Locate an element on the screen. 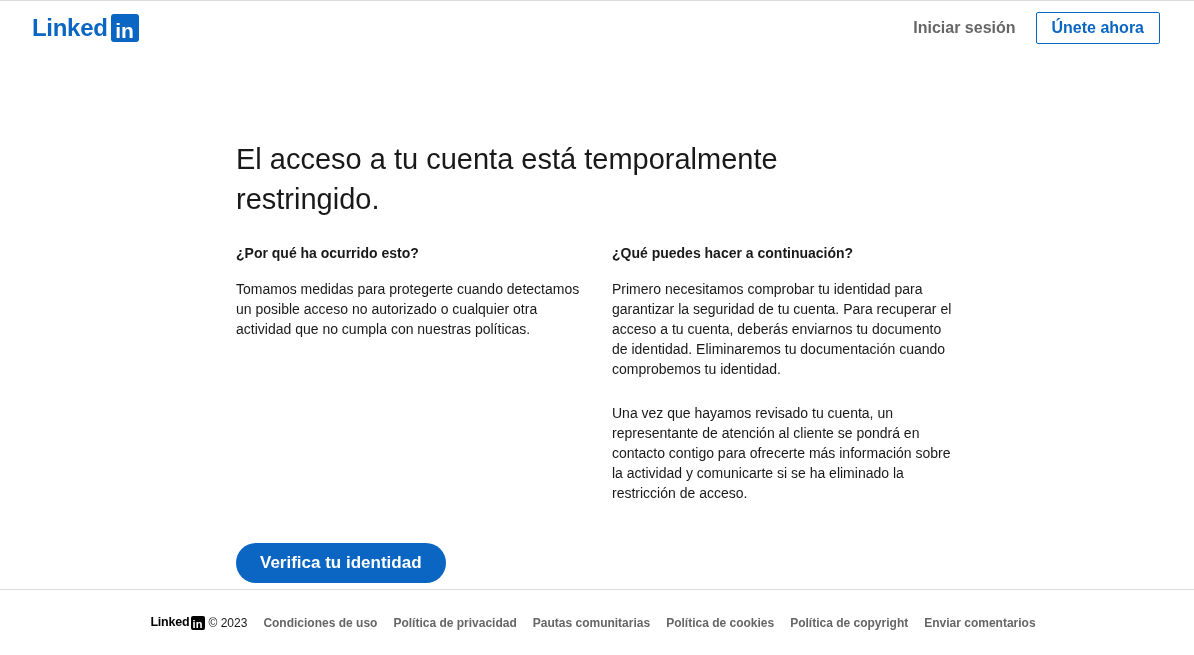 This screenshot has height=655, width=1194. footer-link: Política de cookies is located at coordinates (720, 622).